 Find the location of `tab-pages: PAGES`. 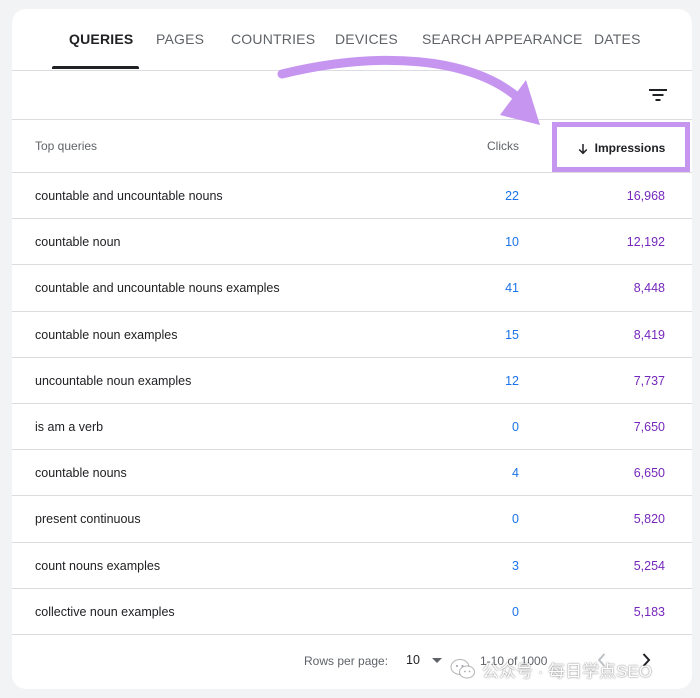

tab-pages: PAGES is located at coordinates (180, 39).